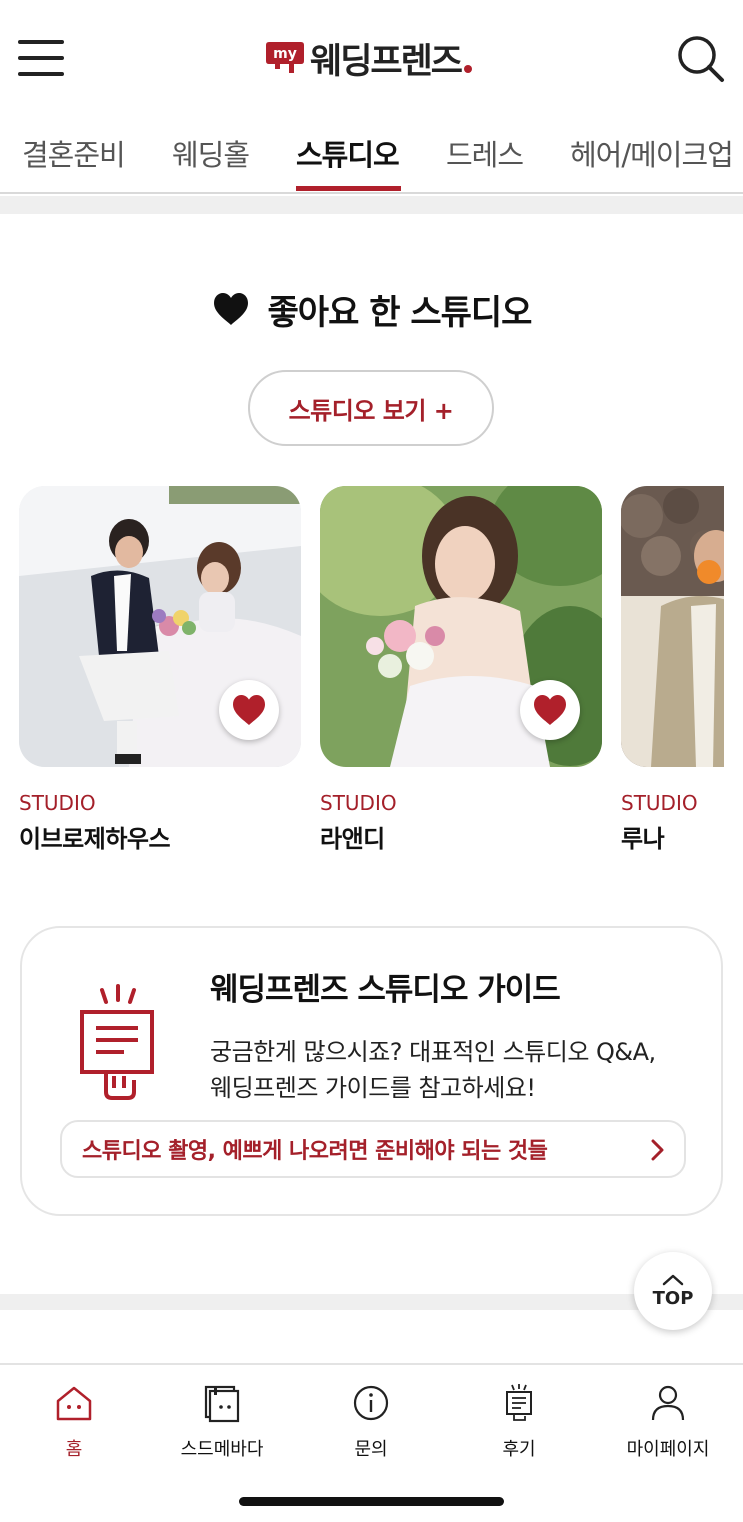  I want to click on scroll-top-button: TOP, so click(673, 1291).